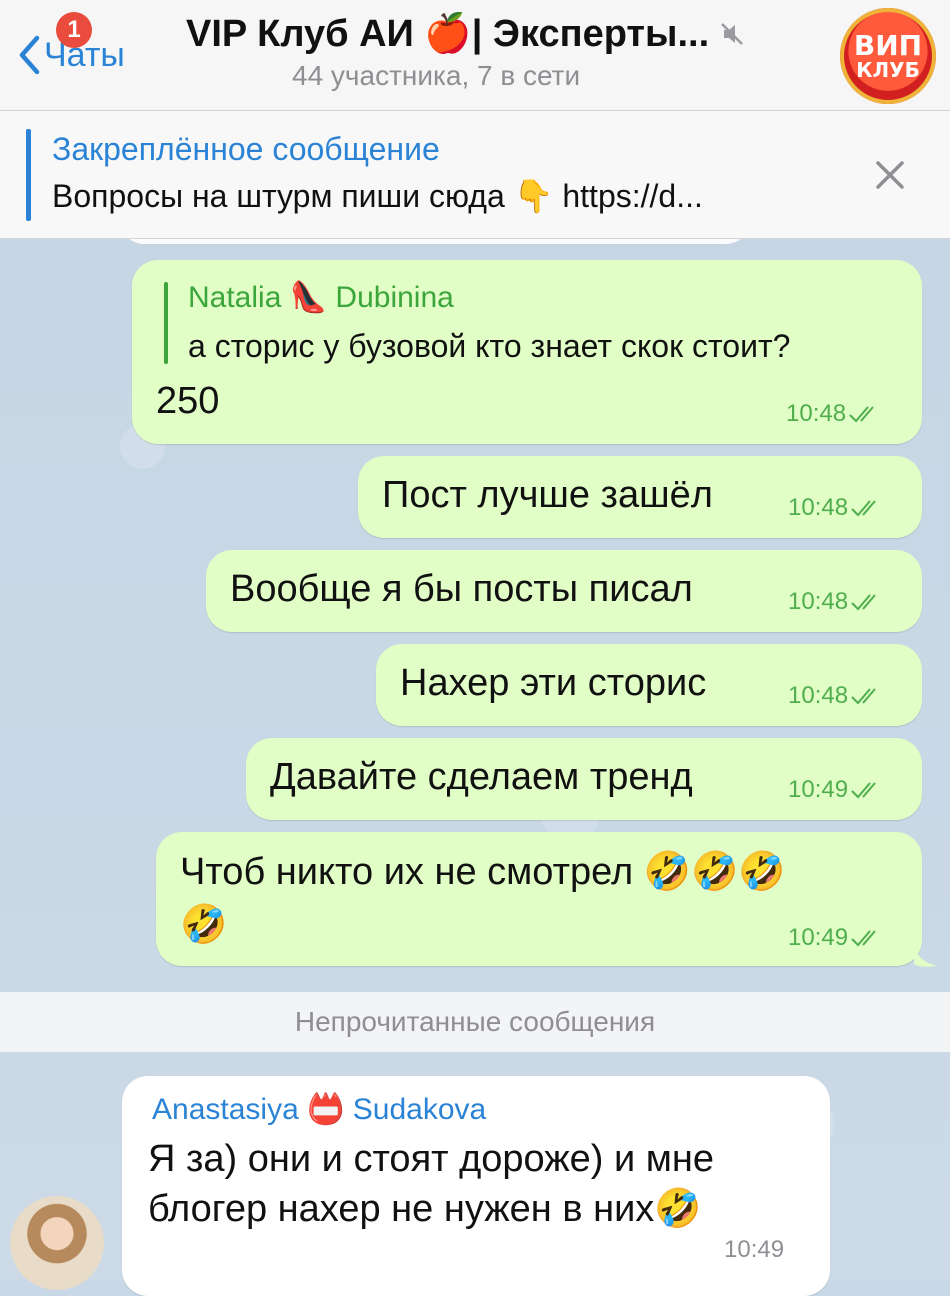  What do you see at coordinates (483, 872) in the screenshot?
I see `message-text: Чтоб никто их не смотрел 🤣🤣🤣` at bounding box center [483, 872].